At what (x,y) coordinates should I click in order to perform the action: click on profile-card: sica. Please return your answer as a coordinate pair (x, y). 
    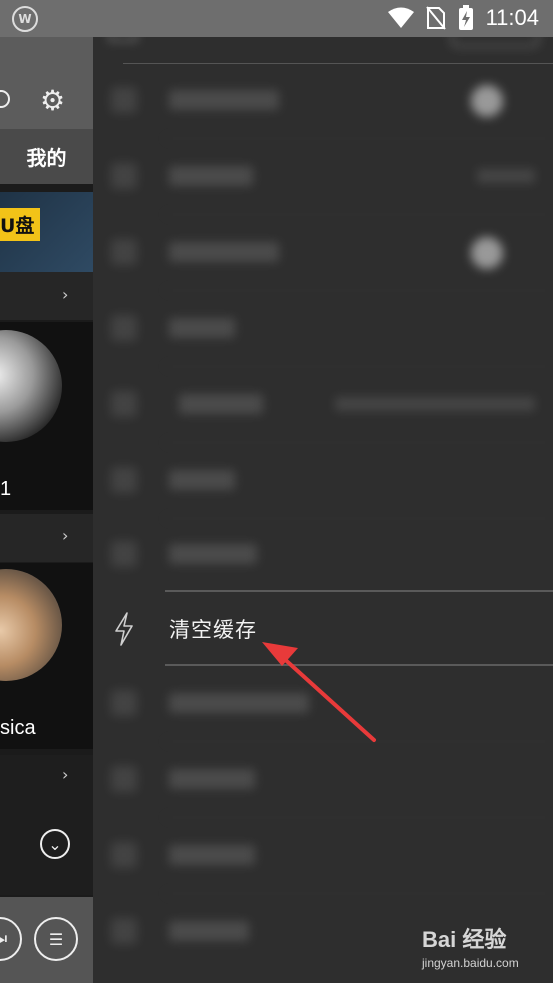
    Looking at the image, I should click on (46, 656).